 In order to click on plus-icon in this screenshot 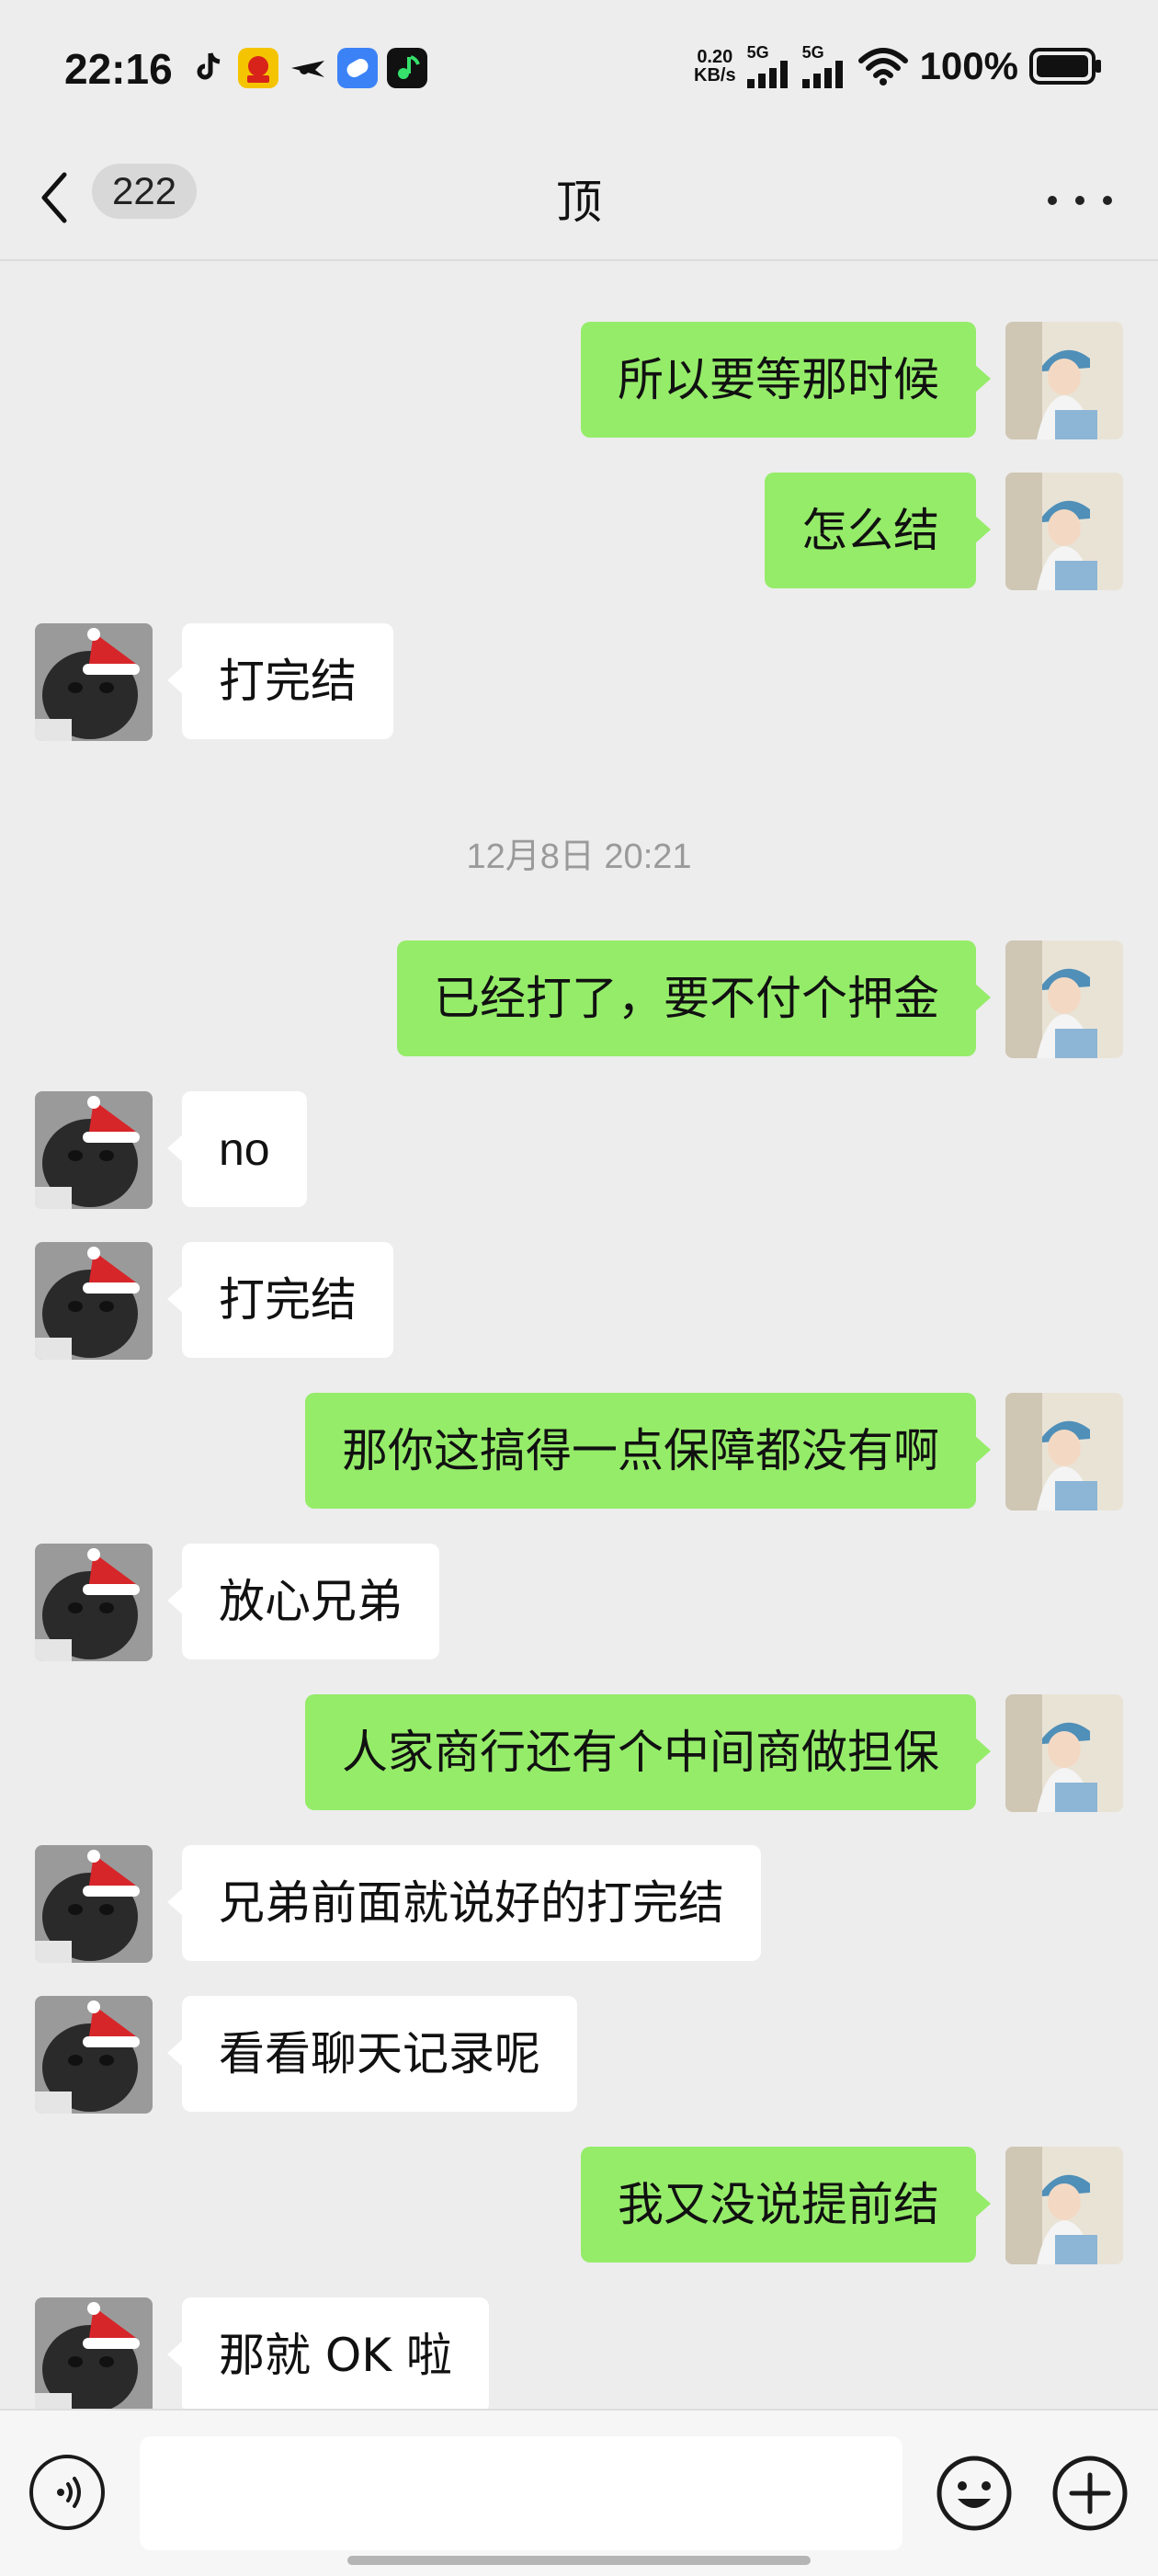, I will do `click(1090, 2493)`.